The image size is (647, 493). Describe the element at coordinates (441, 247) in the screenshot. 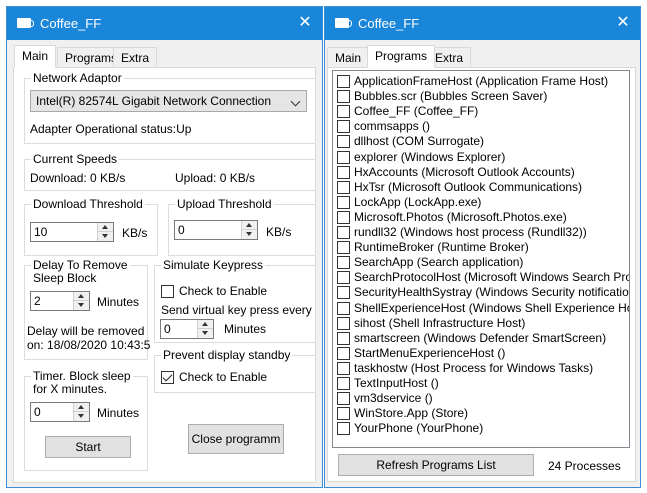

I see `program-label: RuntimeBroker (Runtime Broker)` at that location.